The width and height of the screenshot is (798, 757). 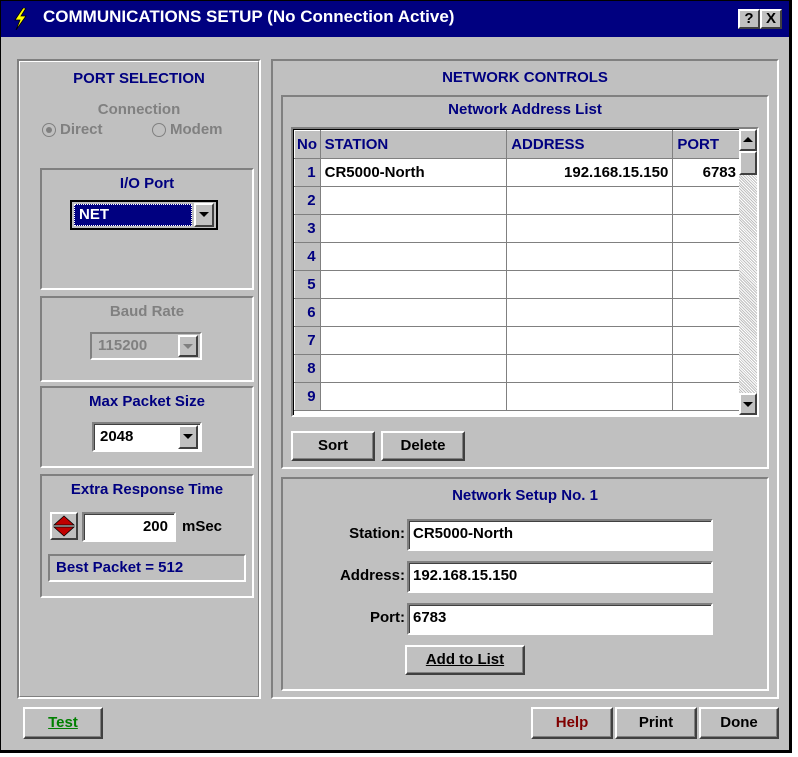 I want to click on table-header-row: No STATION ADDRESS PORT, so click(x=517, y=144).